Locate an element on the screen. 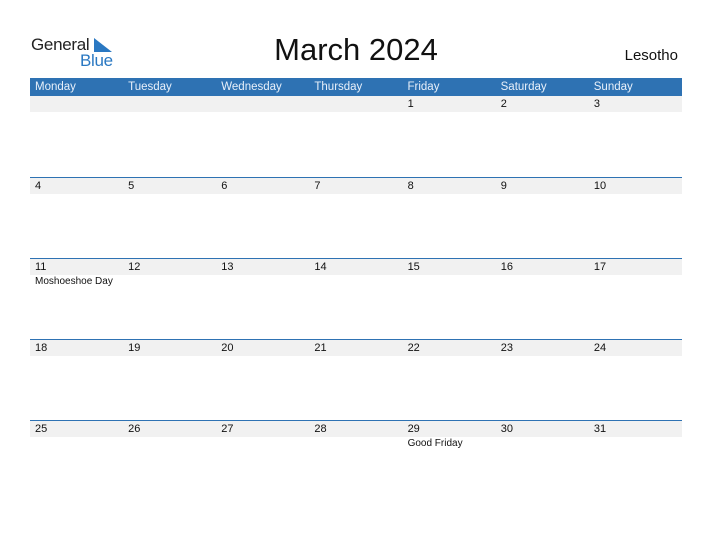 The image size is (712, 550). day-cell: 1 is located at coordinates (449, 136).